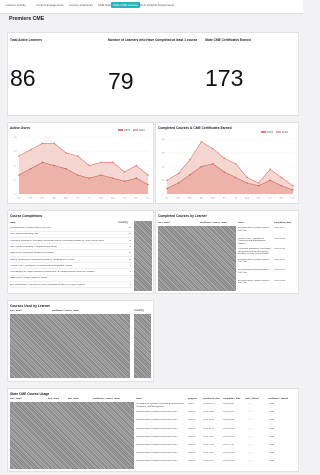 Image resolution: width=320 pixels, height=475 pixels. Describe the element at coordinates (163, 181) in the screenshot. I see `y-tick-label: 10` at that location.